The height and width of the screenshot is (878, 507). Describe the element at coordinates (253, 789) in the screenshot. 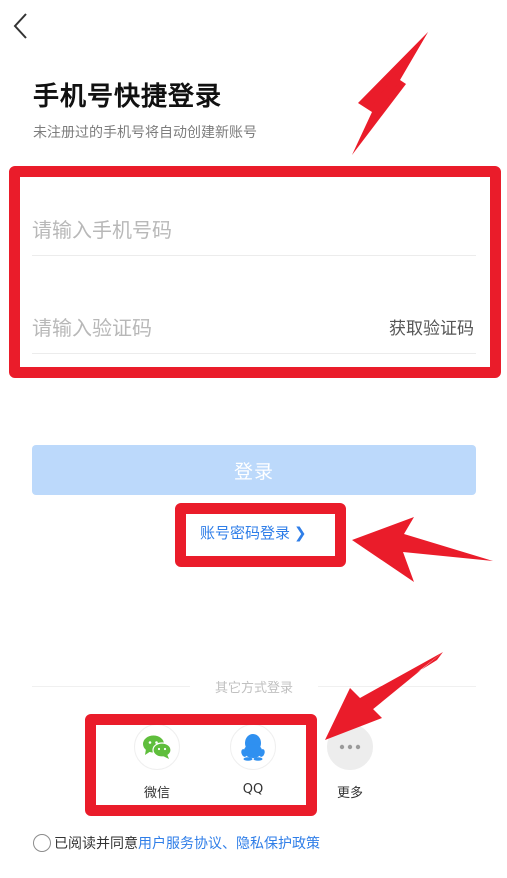

I see `qq-label: QQ` at that location.